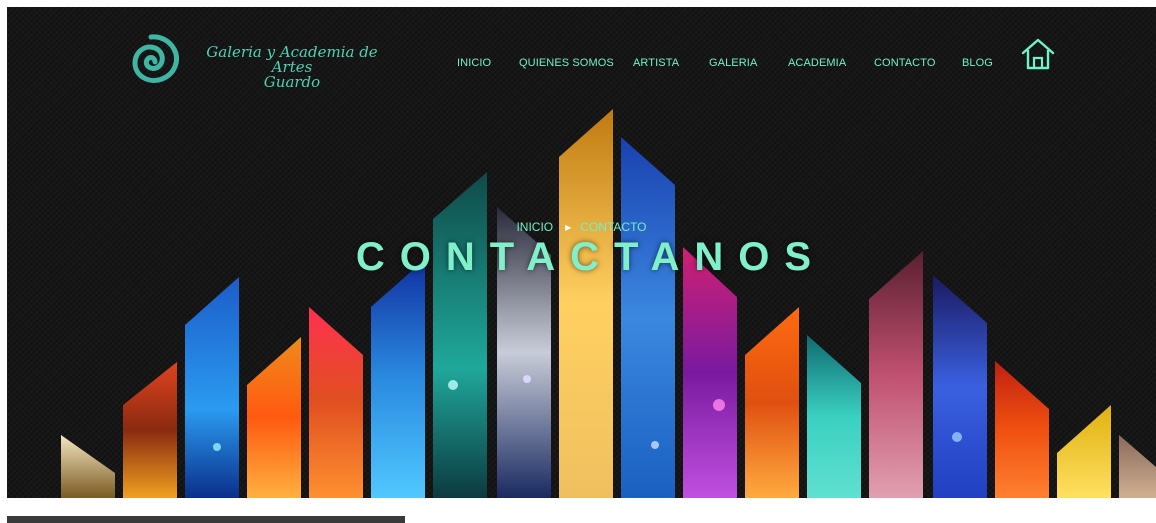 The image size is (1156, 523). I want to click on site-logo: Galeria y Academia de Artes Guardo, so click(246, 62).